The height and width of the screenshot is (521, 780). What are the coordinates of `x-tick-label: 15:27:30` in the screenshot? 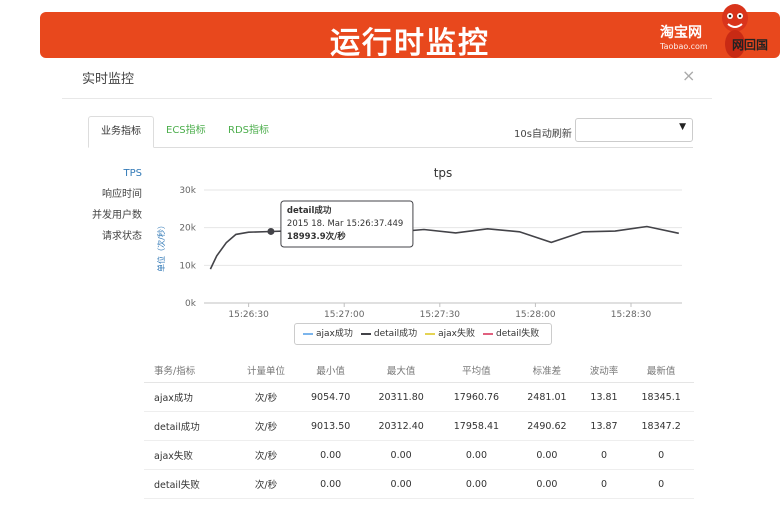 It's located at (440, 315).